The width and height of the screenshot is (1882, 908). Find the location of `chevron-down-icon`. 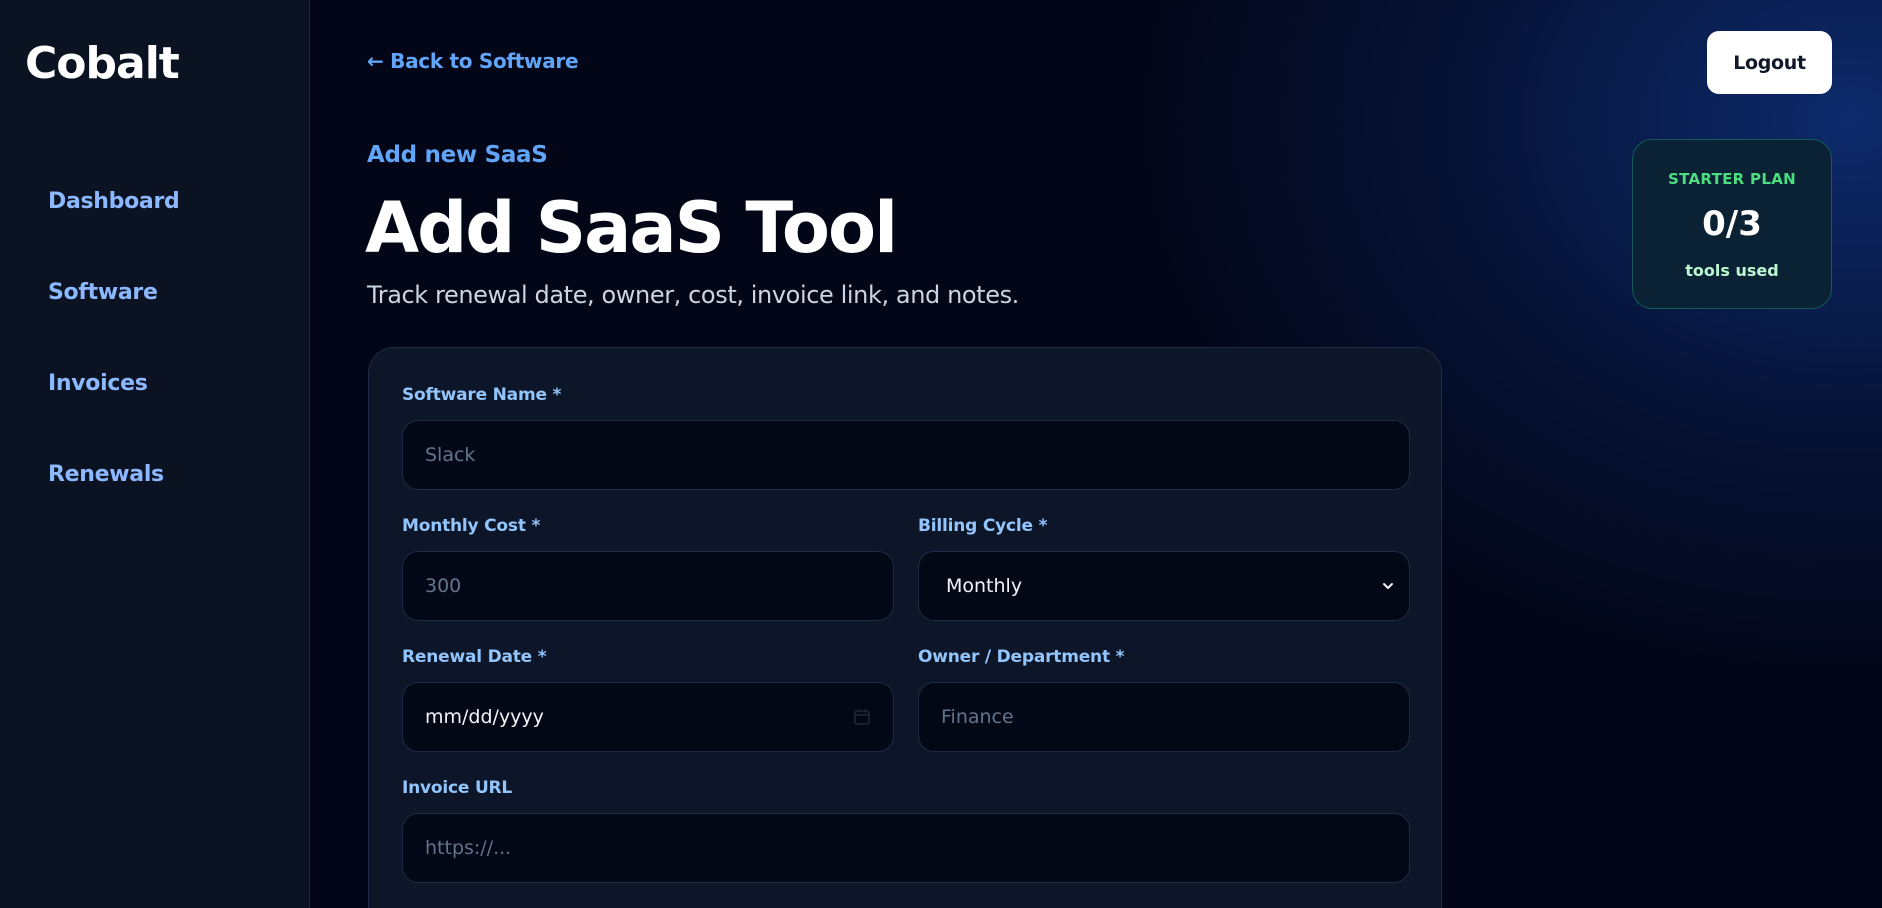

chevron-down-icon is located at coordinates (1388, 586).